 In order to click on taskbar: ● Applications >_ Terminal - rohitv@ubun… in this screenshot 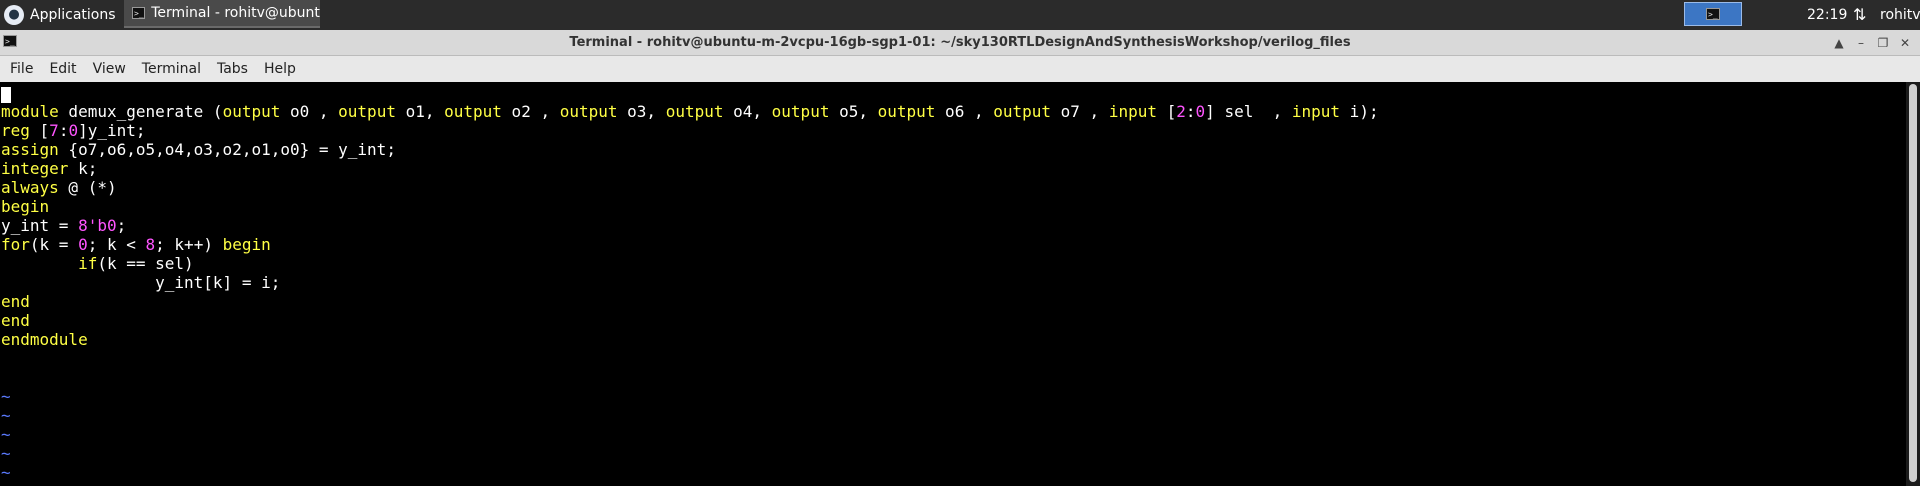, I will do `click(960, 15)`.